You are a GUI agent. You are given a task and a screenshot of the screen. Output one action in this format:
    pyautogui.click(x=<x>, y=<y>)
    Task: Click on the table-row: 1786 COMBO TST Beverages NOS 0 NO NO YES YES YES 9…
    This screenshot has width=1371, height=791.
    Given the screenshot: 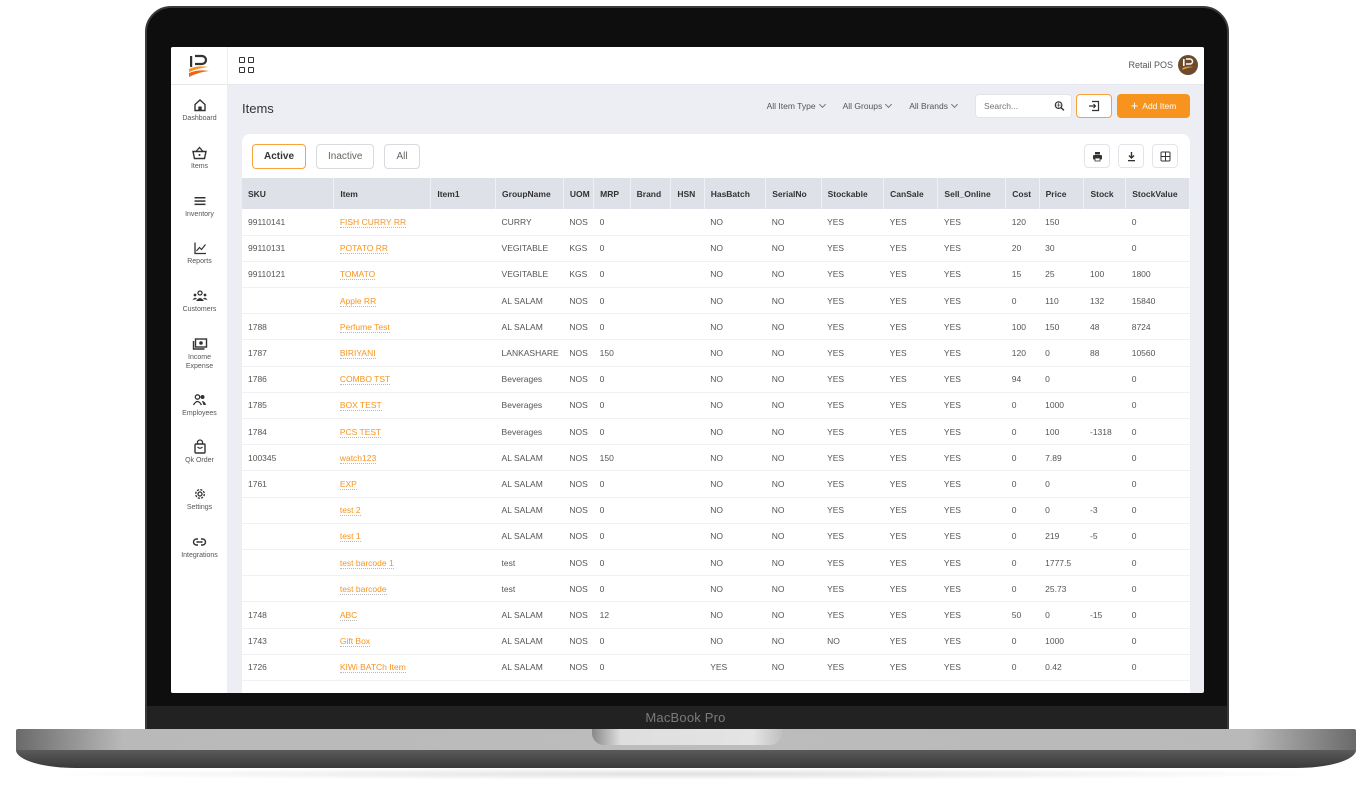 What is the action you would take?
    pyautogui.click(x=716, y=379)
    